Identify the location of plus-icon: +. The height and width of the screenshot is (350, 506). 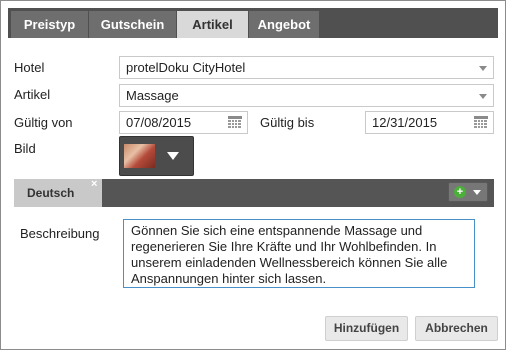
(460, 192).